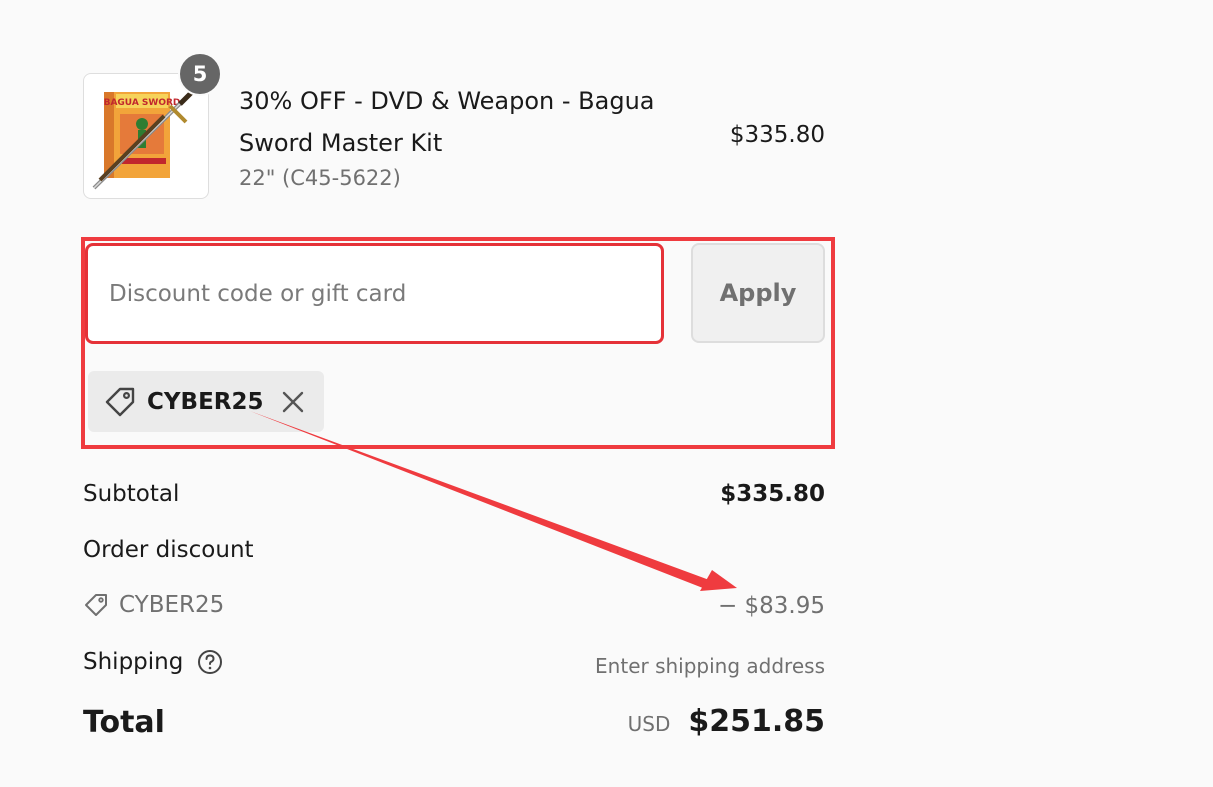 This screenshot has width=1213, height=787. What do you see at coordinates (756, 721) in the screenshot?
I see `total-amount: $251.85` at bounding box center [756, 721].